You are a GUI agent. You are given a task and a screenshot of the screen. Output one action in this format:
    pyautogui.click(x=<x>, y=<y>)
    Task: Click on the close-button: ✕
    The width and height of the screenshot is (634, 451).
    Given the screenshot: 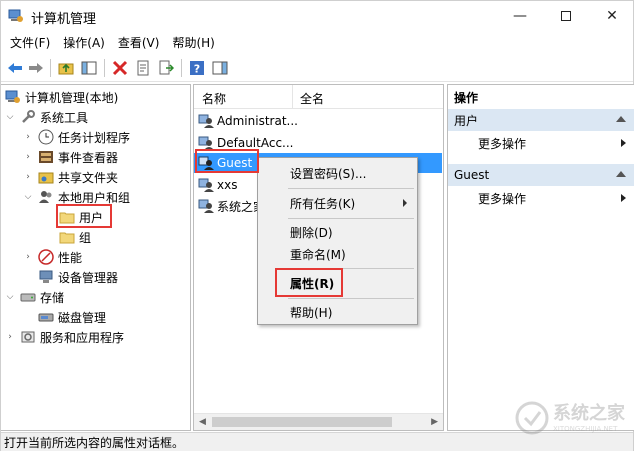 What is the action you would take?
    pyautogui.click(x=611, y=16)
    